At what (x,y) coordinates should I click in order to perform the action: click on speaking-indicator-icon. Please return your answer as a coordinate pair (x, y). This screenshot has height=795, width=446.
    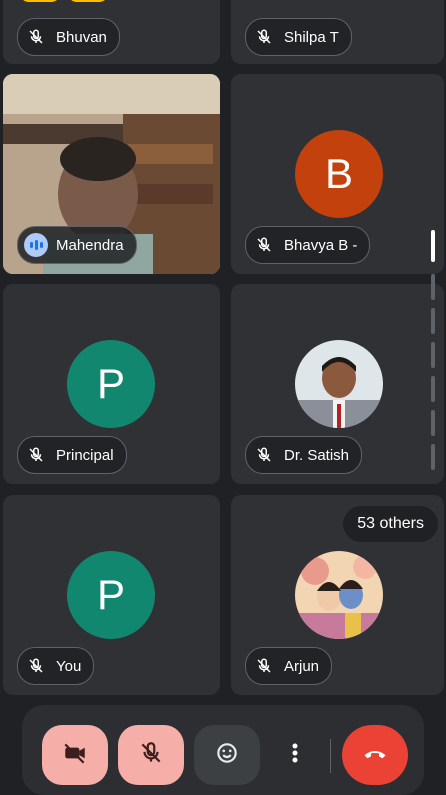
    Looking at the image, I should click on (36, 245).